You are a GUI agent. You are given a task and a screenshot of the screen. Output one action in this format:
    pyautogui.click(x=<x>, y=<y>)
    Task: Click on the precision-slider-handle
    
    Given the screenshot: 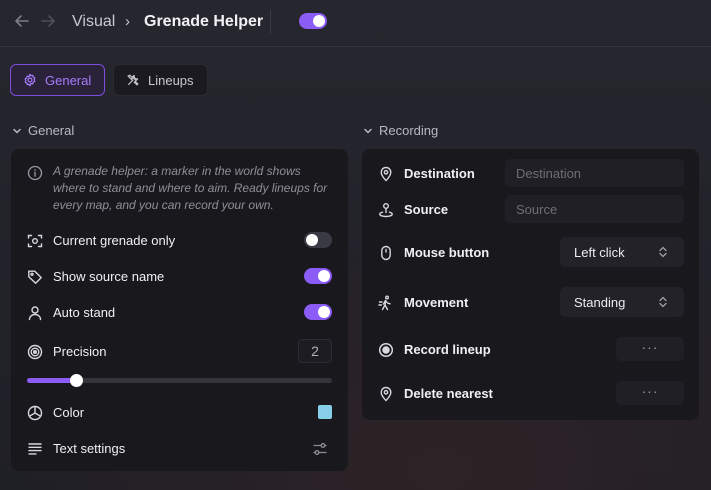 What is the action you would take?
    pyautogui.click(x=76, y=380)
    